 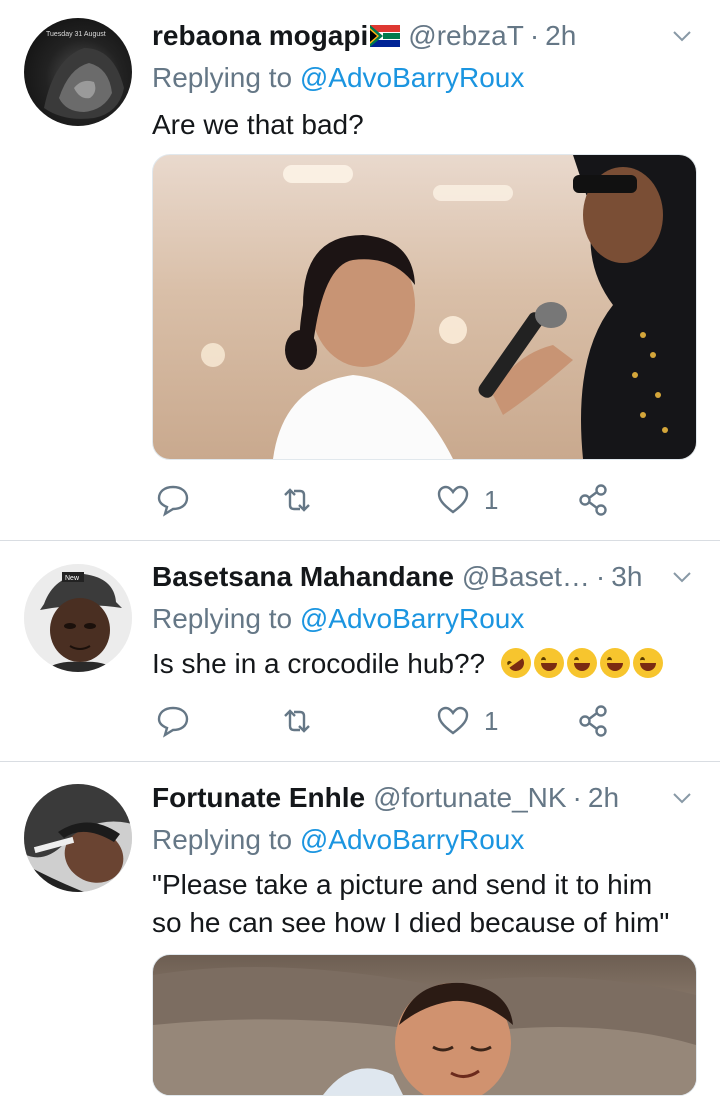 I want to click on avatar: New, so click(x=78, y=618).